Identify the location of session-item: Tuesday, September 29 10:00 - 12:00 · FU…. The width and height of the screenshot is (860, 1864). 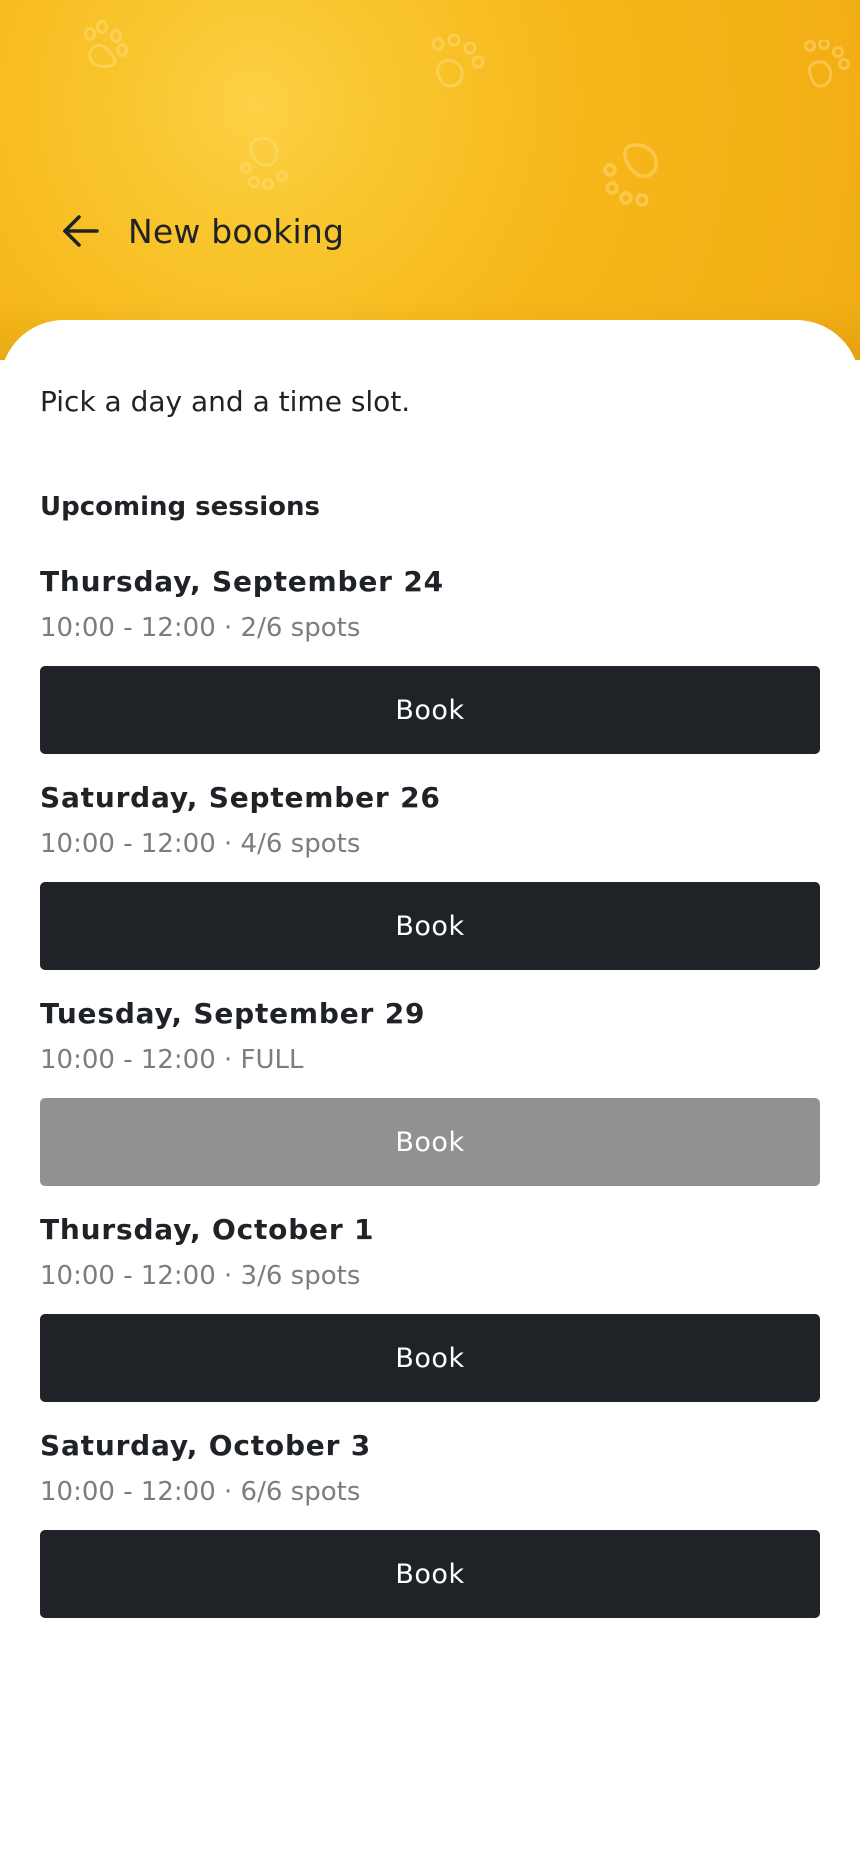
(430, 1103).